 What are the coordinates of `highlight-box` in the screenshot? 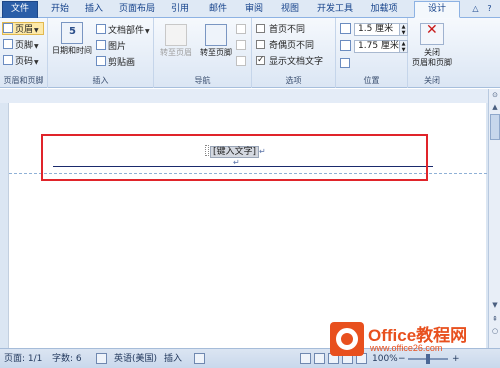 It's located at (234, 157).